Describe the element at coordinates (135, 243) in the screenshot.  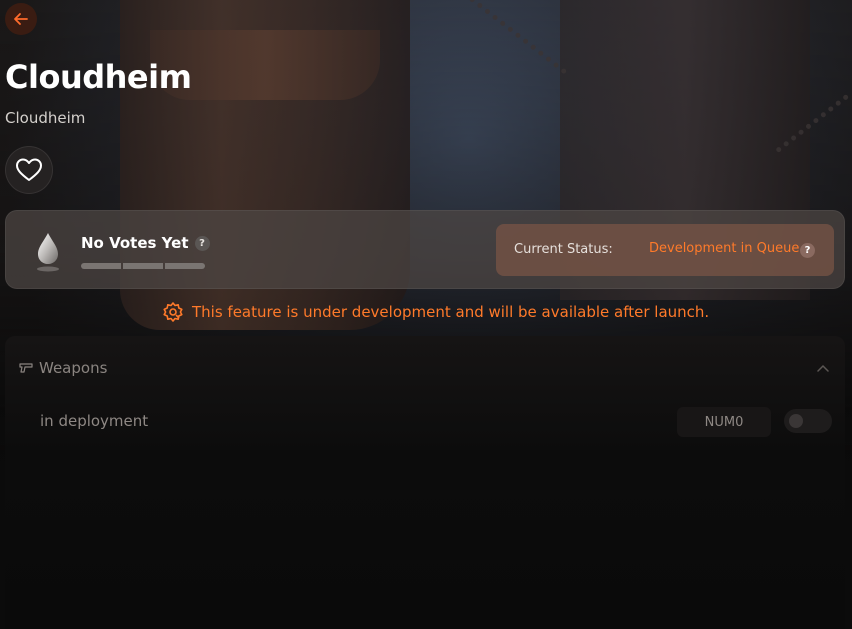
I see `votes-title-text: No Votes Yet` at that location.